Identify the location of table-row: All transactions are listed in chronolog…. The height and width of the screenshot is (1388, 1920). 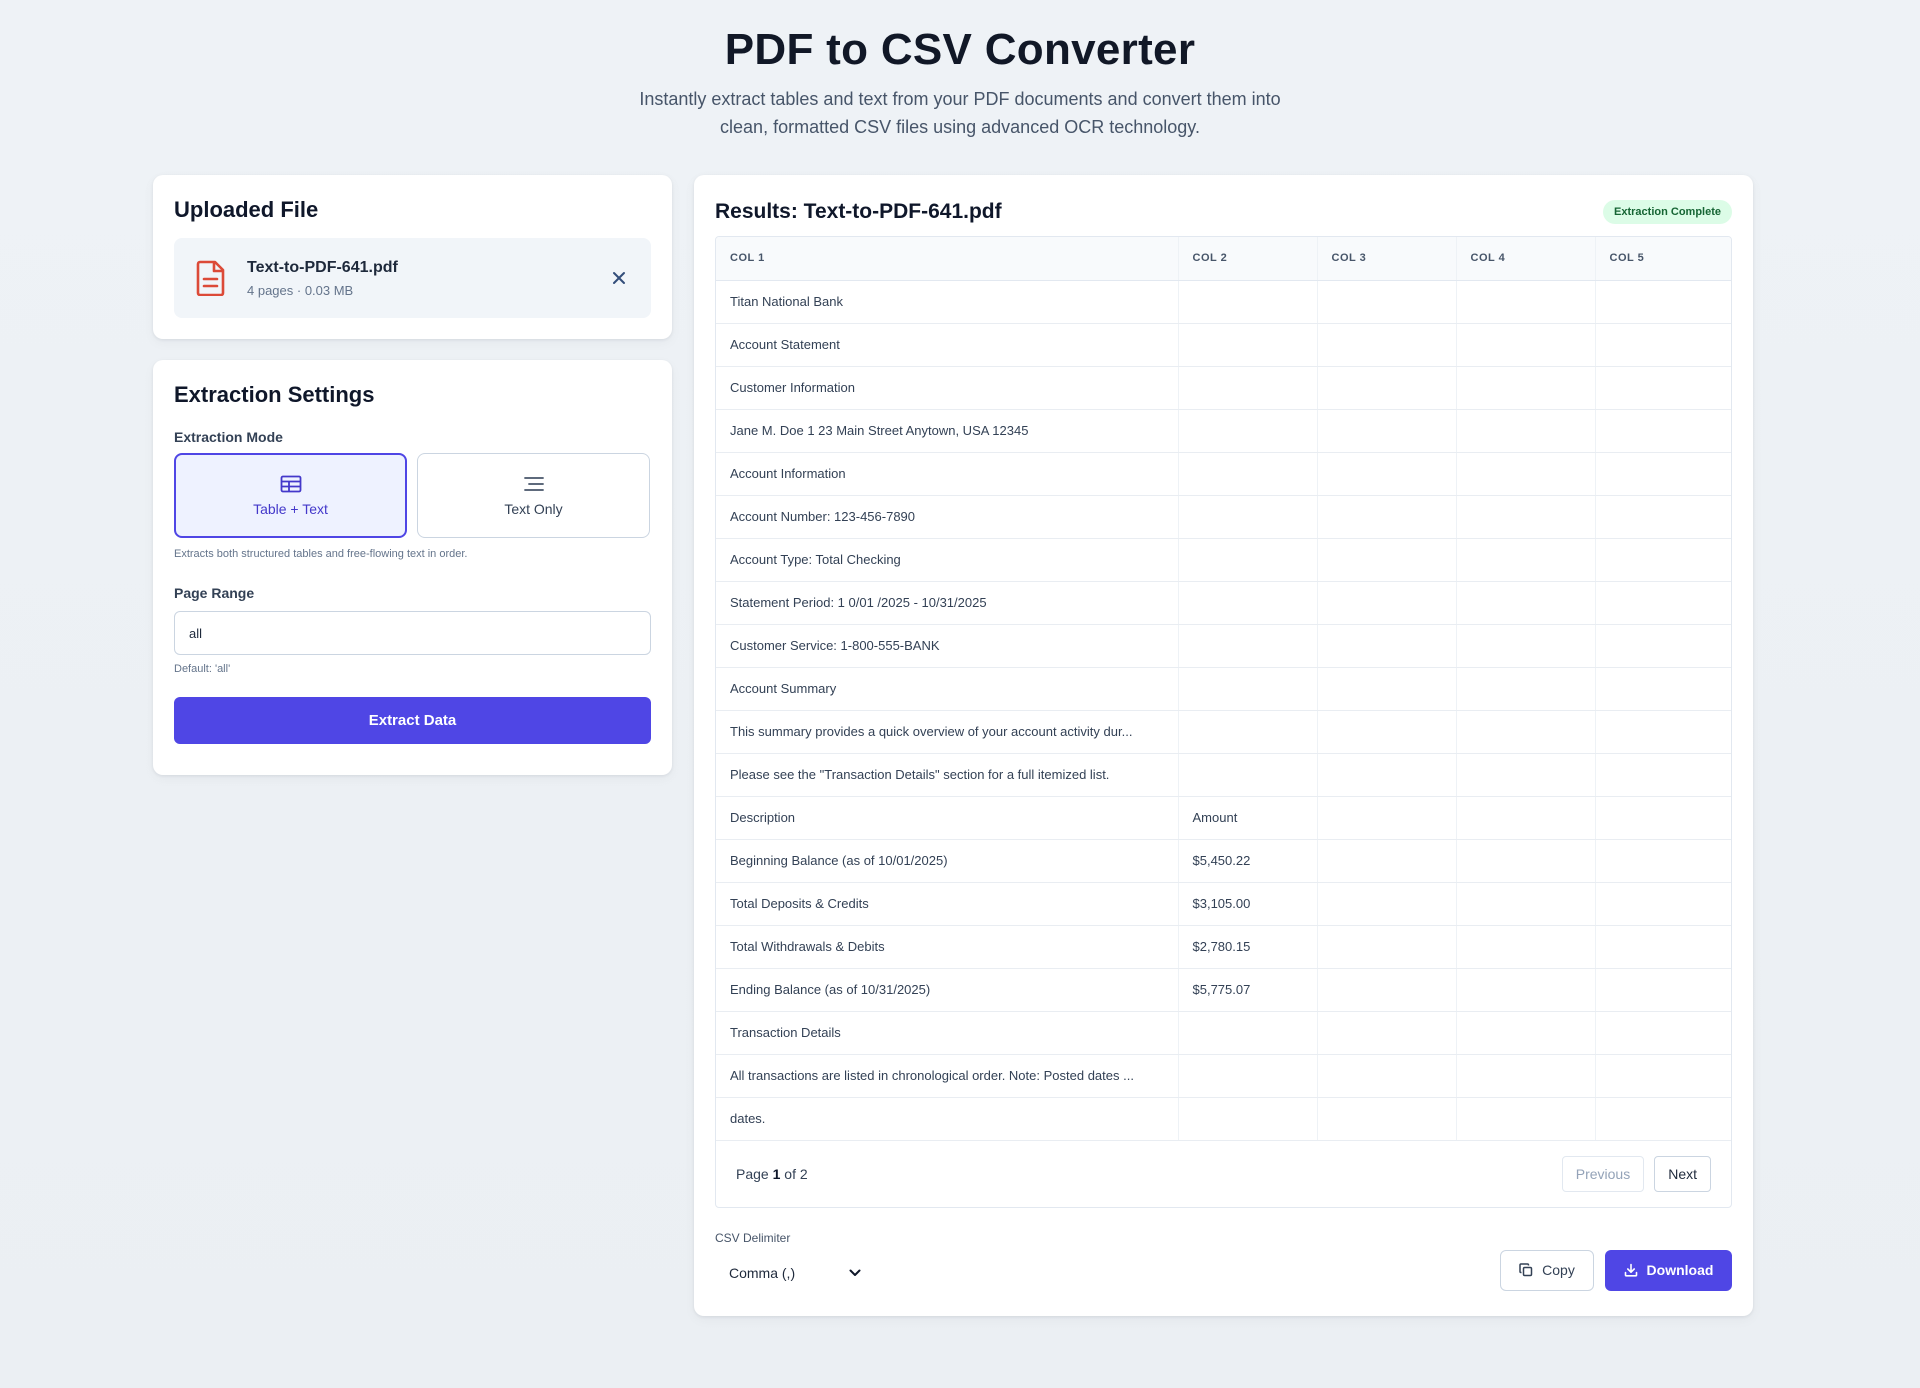
(1223, 1076).